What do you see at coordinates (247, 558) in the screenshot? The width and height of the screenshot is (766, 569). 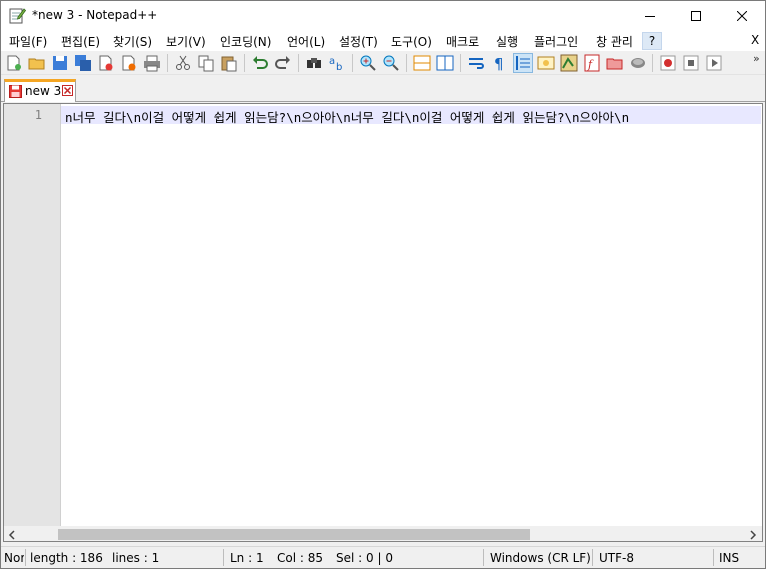 I see `status-line-position: Ln : 1` at bounding box center [247, 558].